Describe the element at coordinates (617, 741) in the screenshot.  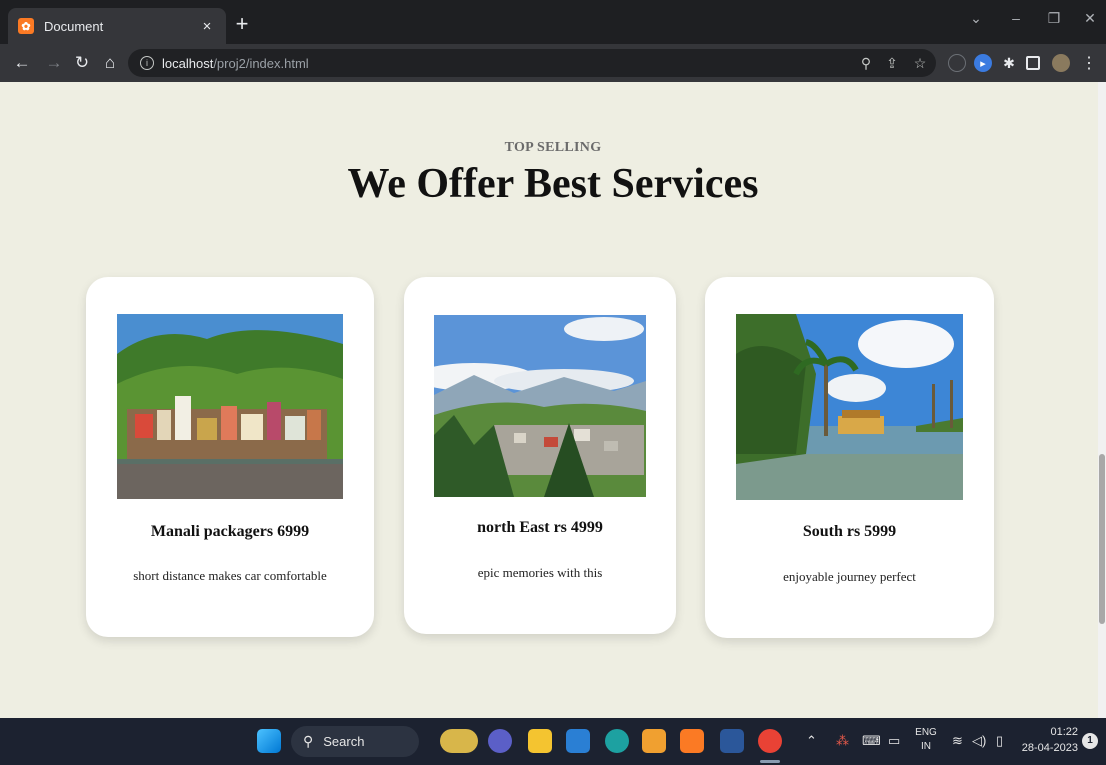
I see `edge-browser-icon` at that location.